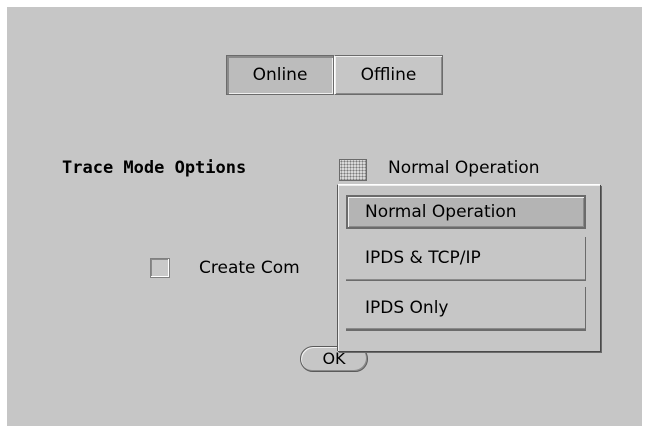  What do you see at coordinates (466, 259) in the screenshot?
I see `menu-item-ipds-tcpip: IPDS & TCP/IP` at bounding box center [466, 259].